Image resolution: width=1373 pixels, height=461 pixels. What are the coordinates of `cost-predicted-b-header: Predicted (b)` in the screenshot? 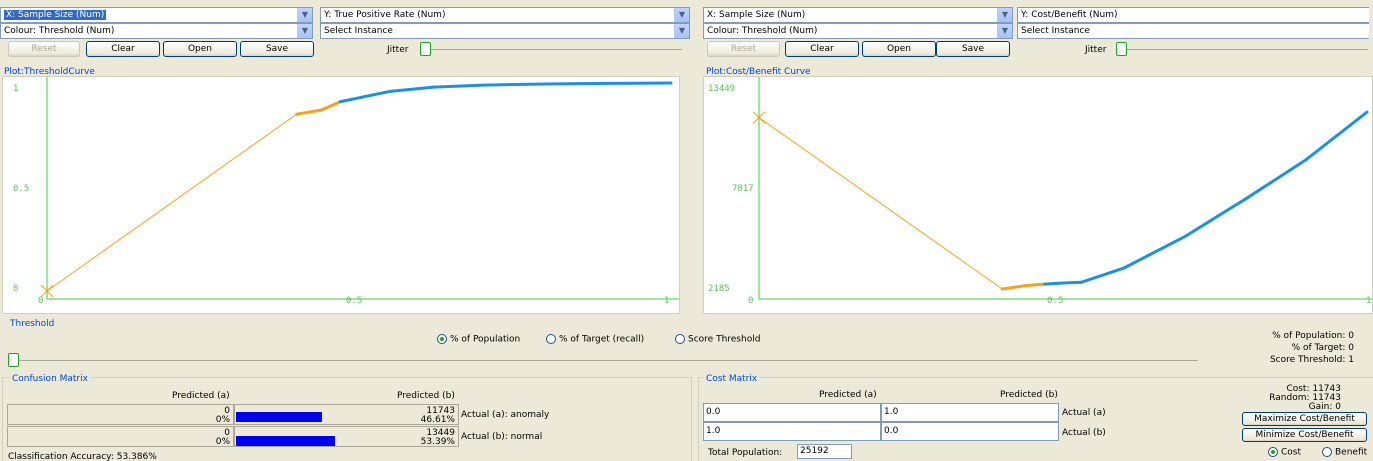 It's located at (1029, 395).